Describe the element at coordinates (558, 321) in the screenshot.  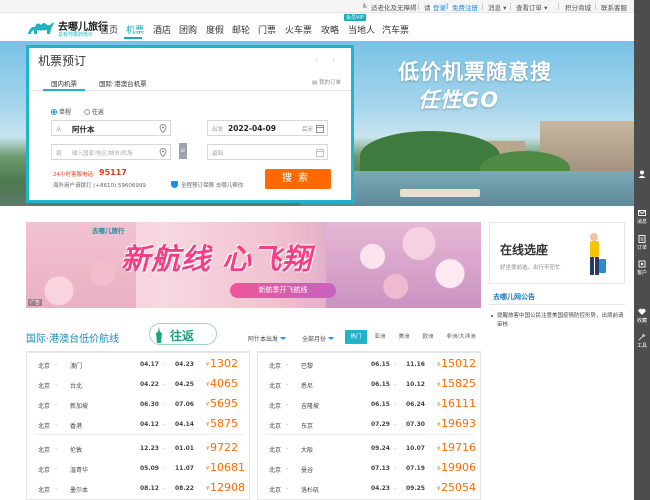
I see `notice-item: 提醒旅客中国公民注意美国疫情防控形势，出境前请审核` at that location.